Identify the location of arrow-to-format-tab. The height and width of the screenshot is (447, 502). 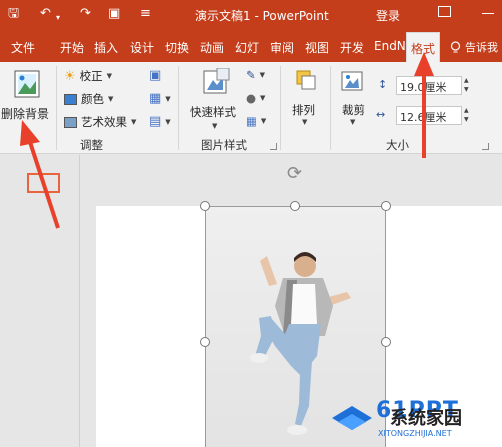
(424, 105).